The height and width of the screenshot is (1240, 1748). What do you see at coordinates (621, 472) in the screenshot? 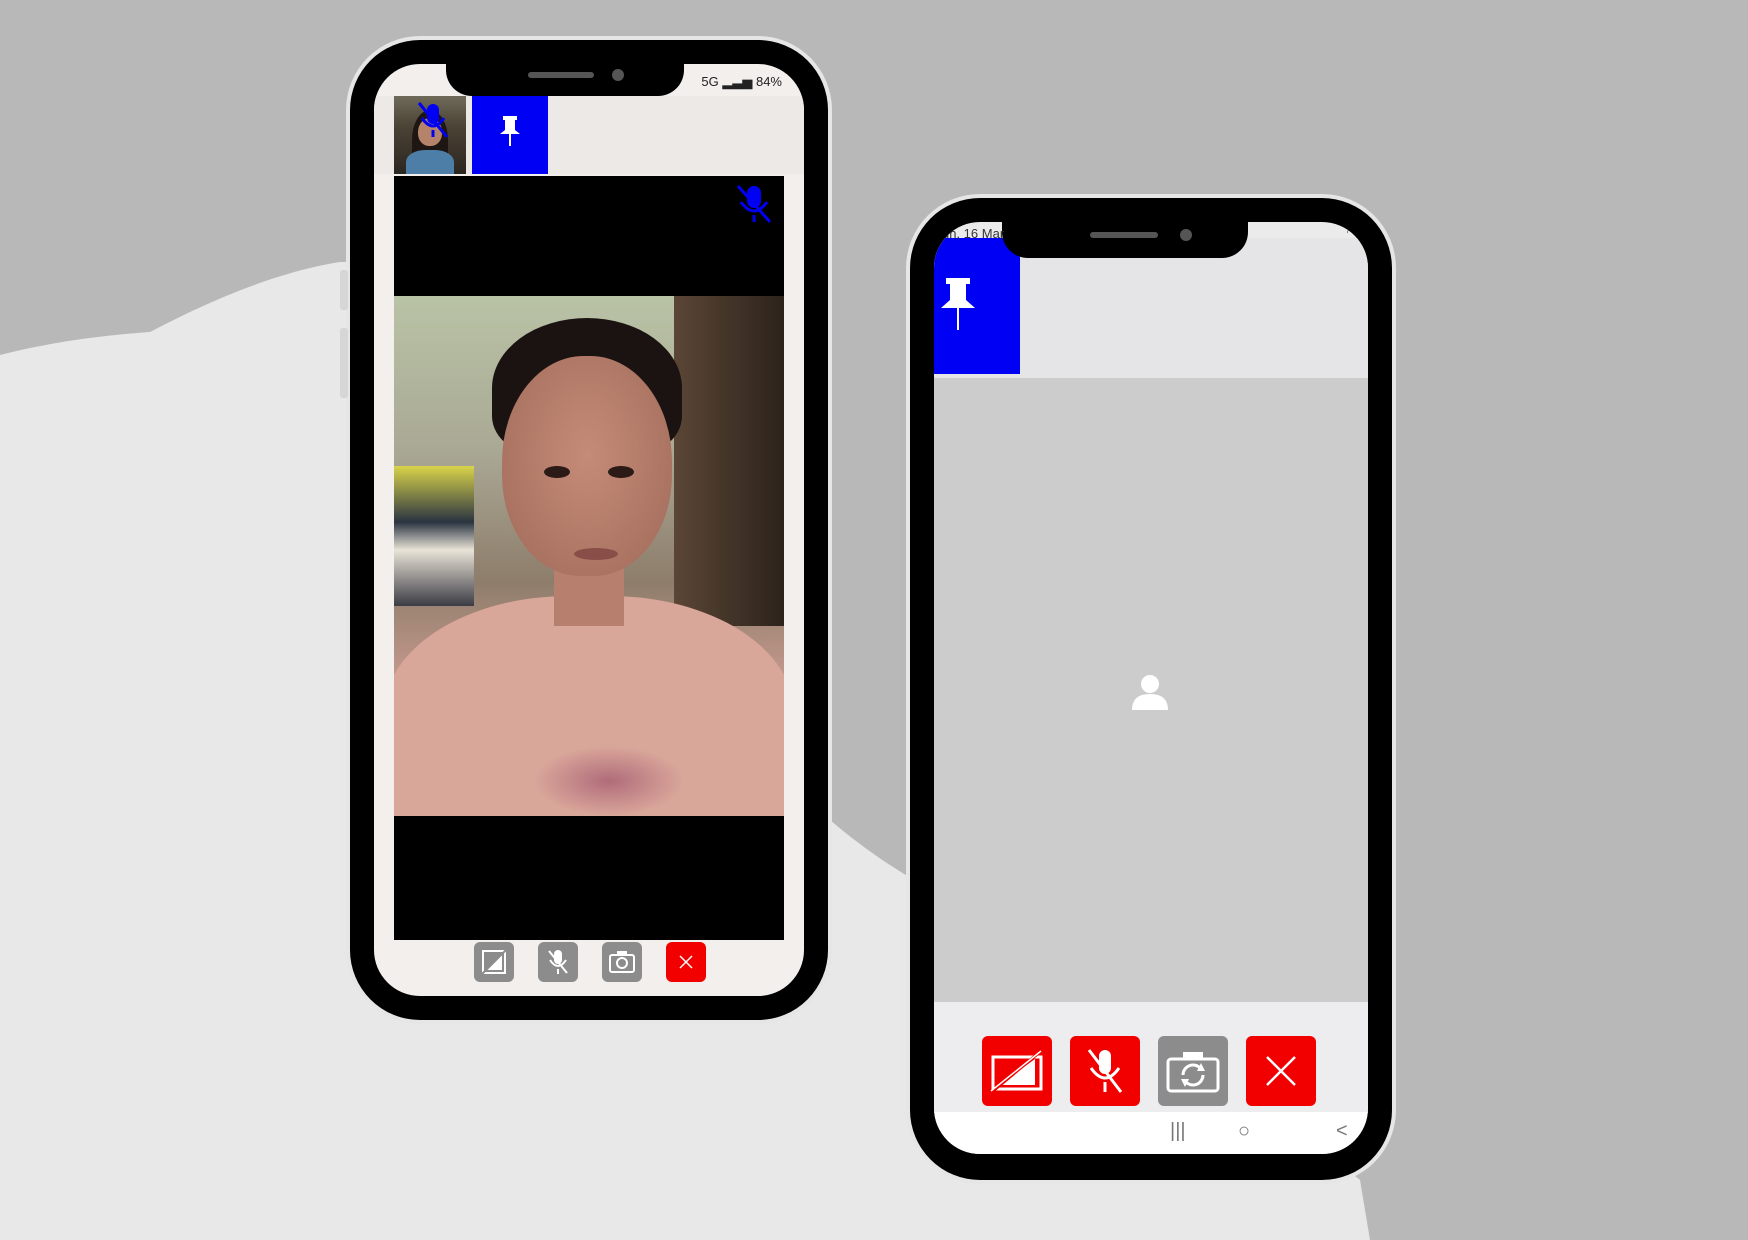
I see `eye-right` at bounding box center [621, 472].